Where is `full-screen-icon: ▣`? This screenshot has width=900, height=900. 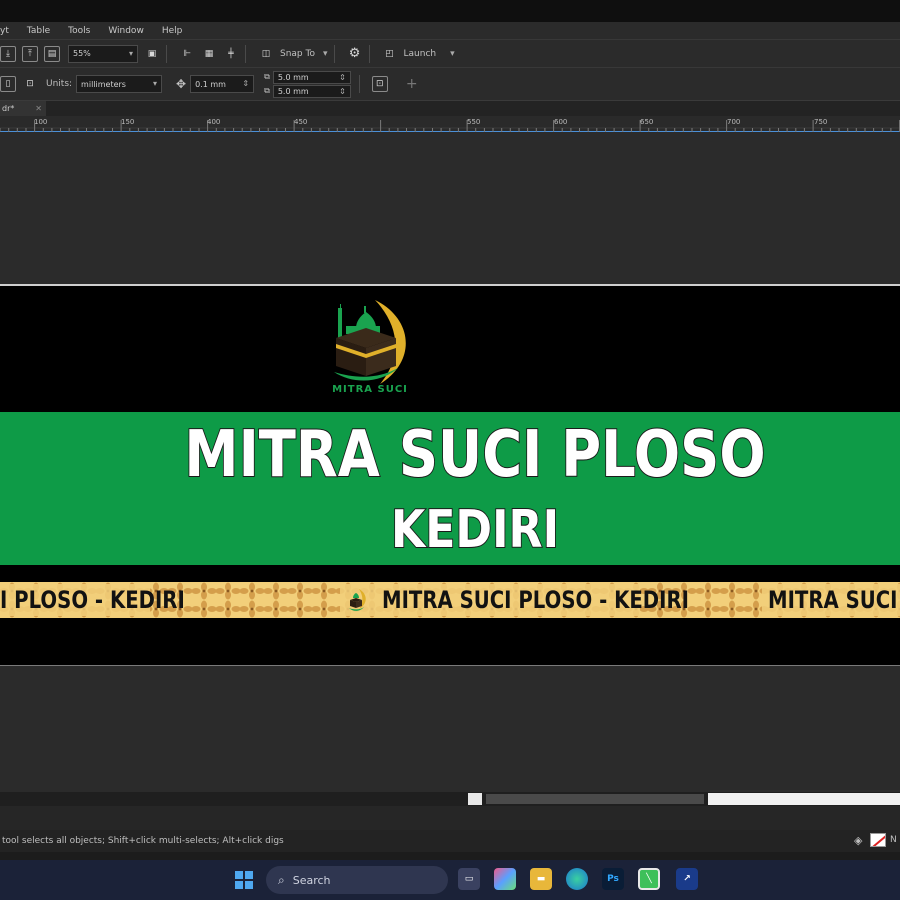 full-screen-icon: ▣ is located at coordinates (152, 54).